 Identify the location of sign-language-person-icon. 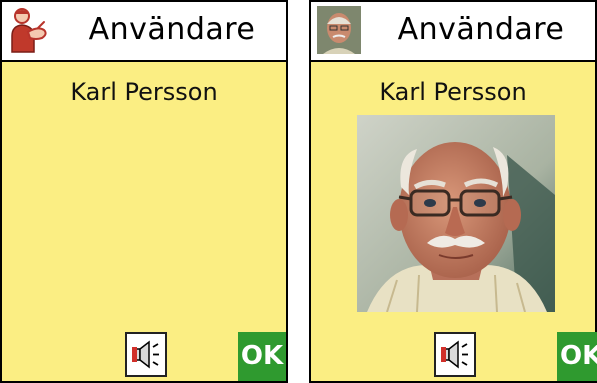
(30, 30).